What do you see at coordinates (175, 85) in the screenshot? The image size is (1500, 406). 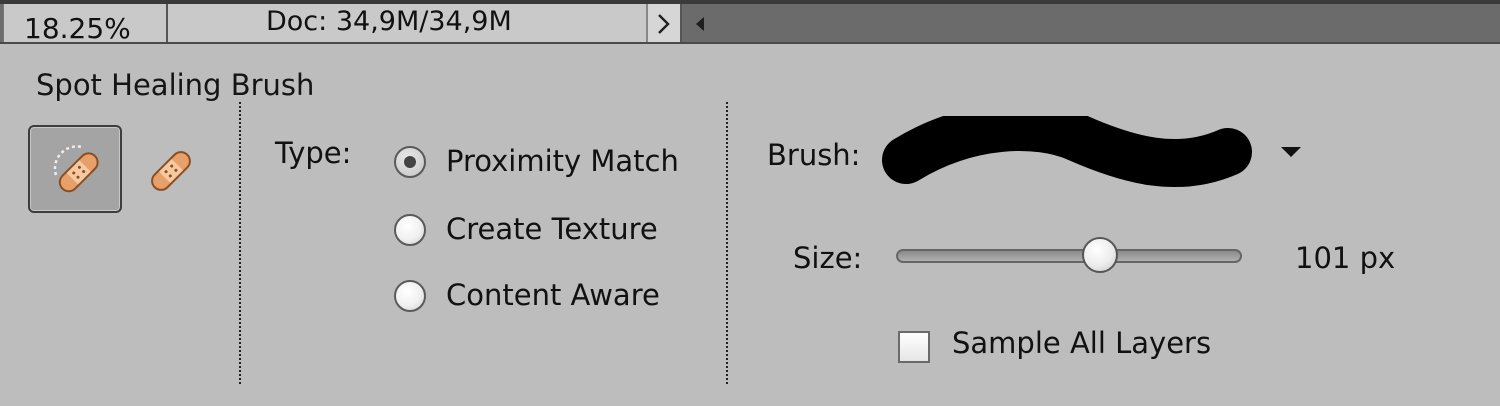 I see `tool-title: Spot Healing Brush` at bounding box center [175, 85].